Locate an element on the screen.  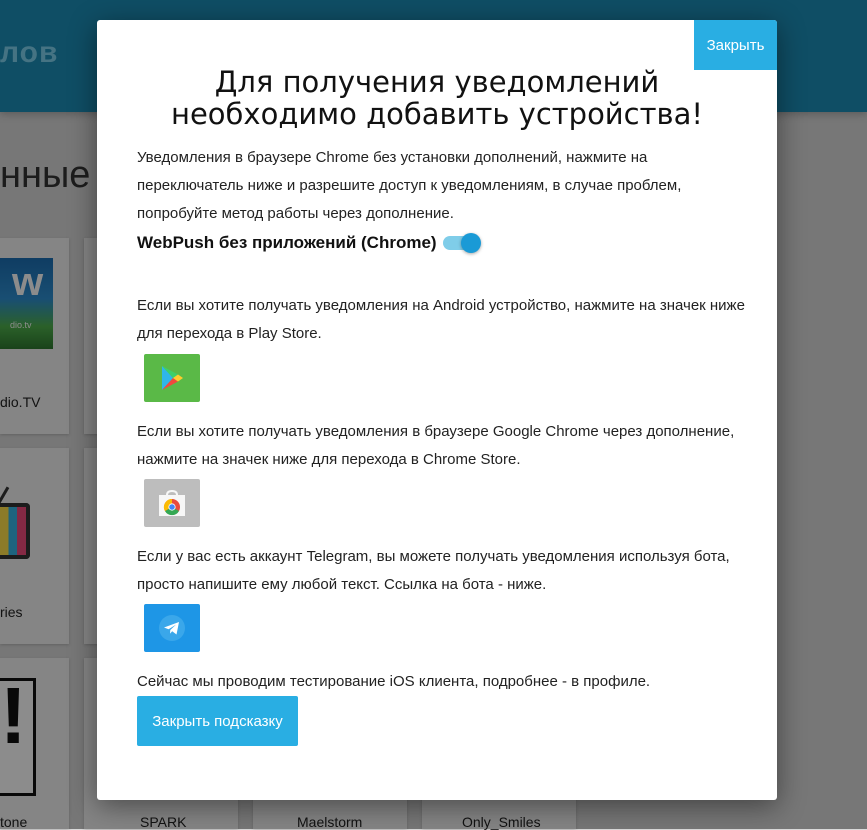
modal-title-line: необходимо добавить устройства! is located at coordinates (437, 114).